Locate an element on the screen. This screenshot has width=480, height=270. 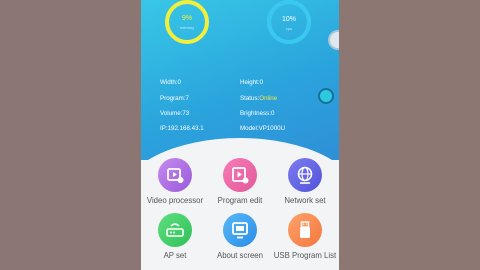
cpu-gauge: 10% cpu is located at coordinates (289, 23).